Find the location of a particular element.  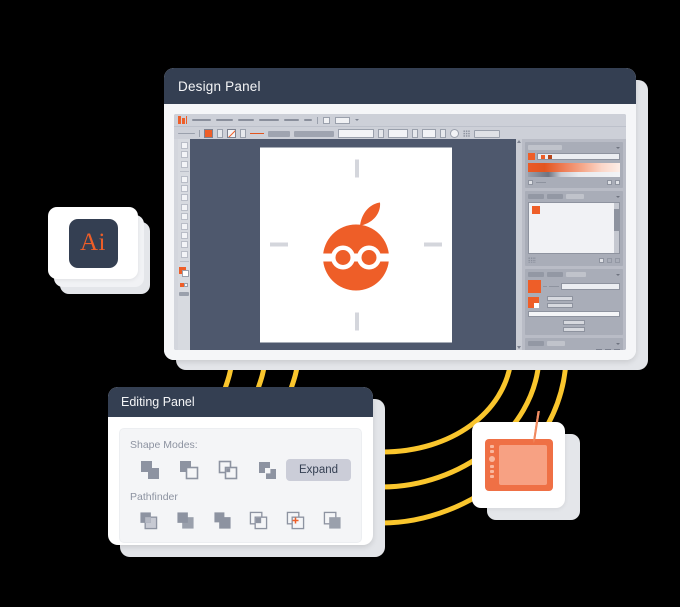

stroke-color-chip is located at coordinates (185, 274).